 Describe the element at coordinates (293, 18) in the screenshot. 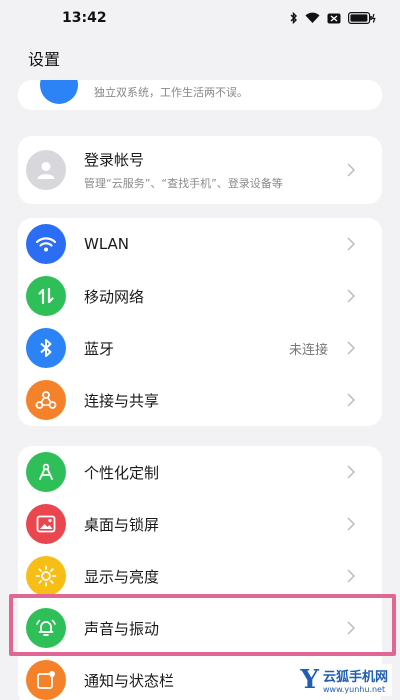

I see `bluetooth-status-icon` at that location.